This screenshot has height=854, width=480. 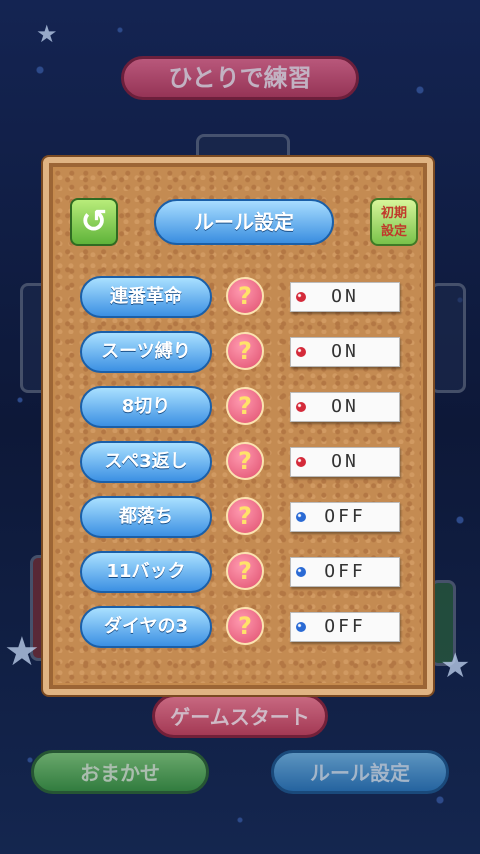 I want to click on rule-label-button: スーツ縛り, so click(x=146, y=352).